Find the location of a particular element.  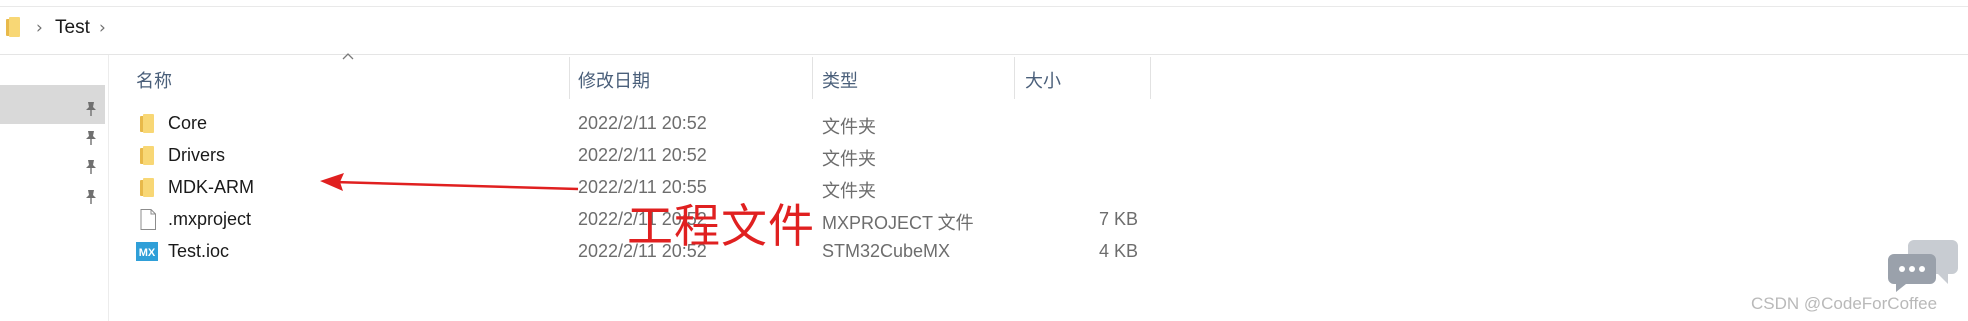

navigation-pane is located at coordinates (54, 188).